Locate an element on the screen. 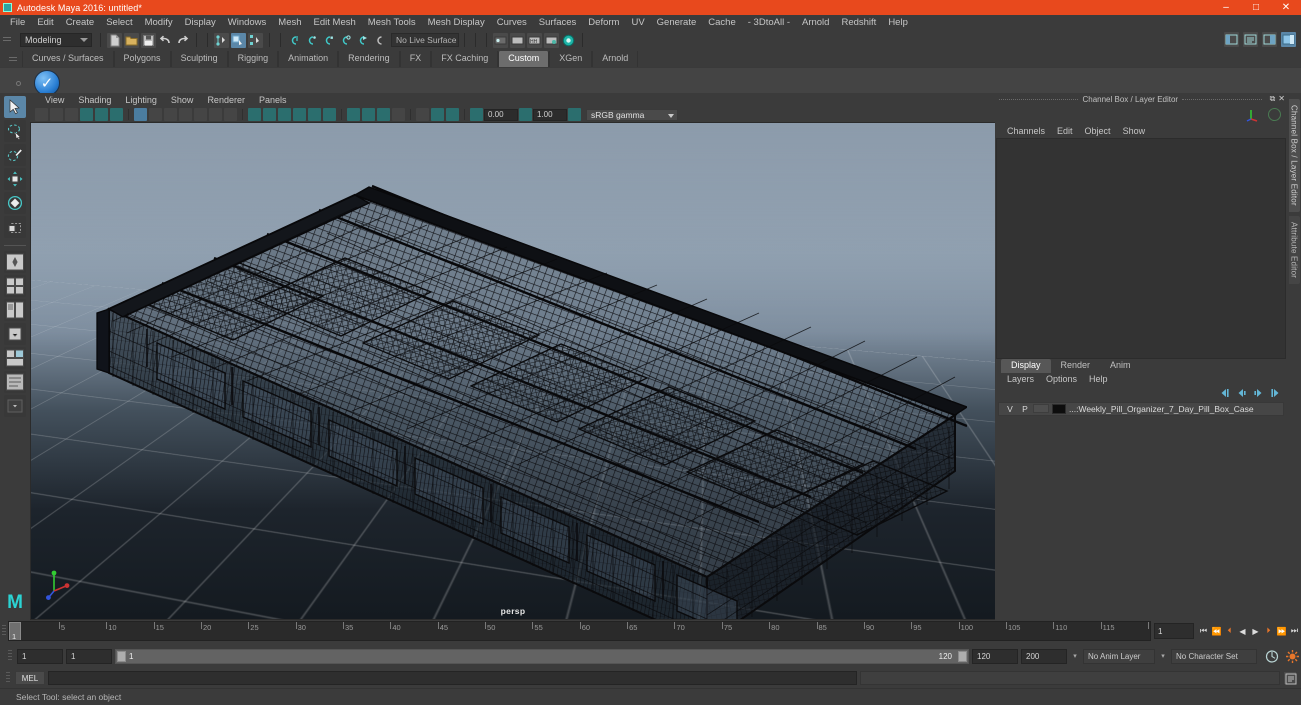 Image resolution: width=1301 pixels, height=705 pixels. step-forward-frame-button: ⏩ is located at coordinates (1281, 631).